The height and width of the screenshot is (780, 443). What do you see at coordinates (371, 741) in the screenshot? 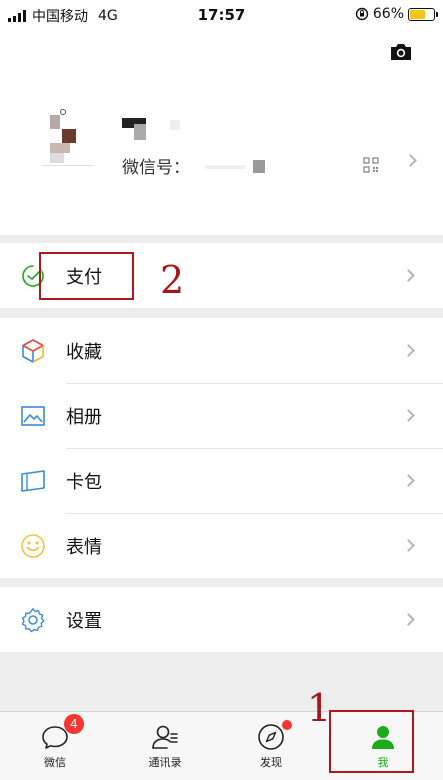
I see `annotation-box-me-tab` at bounding box center [371, 741].